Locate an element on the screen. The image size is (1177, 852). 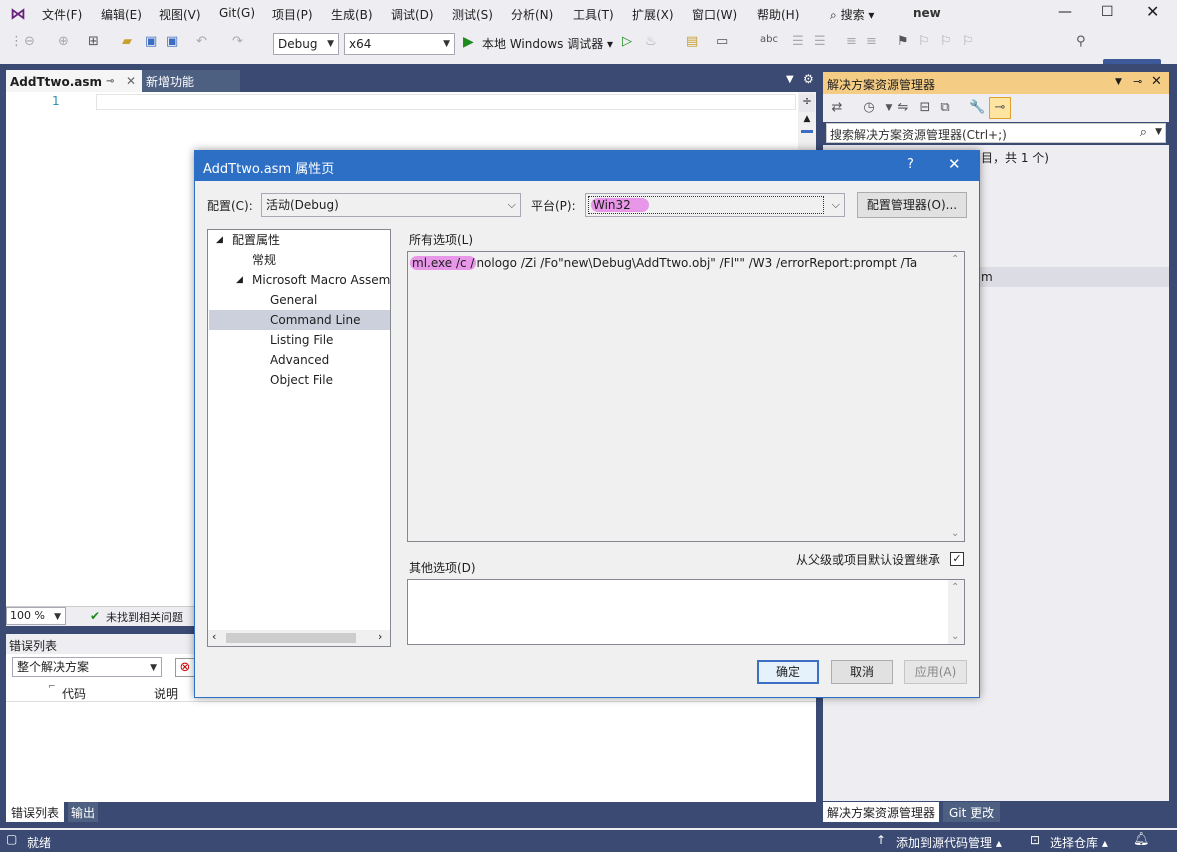
issues-status: 未找到相关问题 is located at coordinates (144, 617).